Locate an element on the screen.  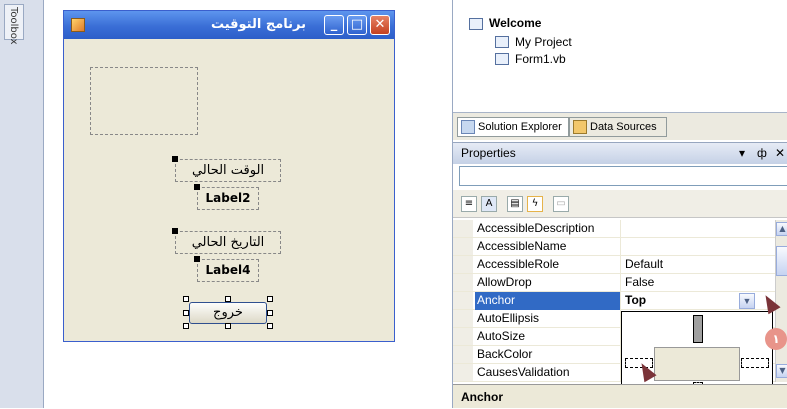
dropdown-icon: ▾ is located at coordinates (742, 153).